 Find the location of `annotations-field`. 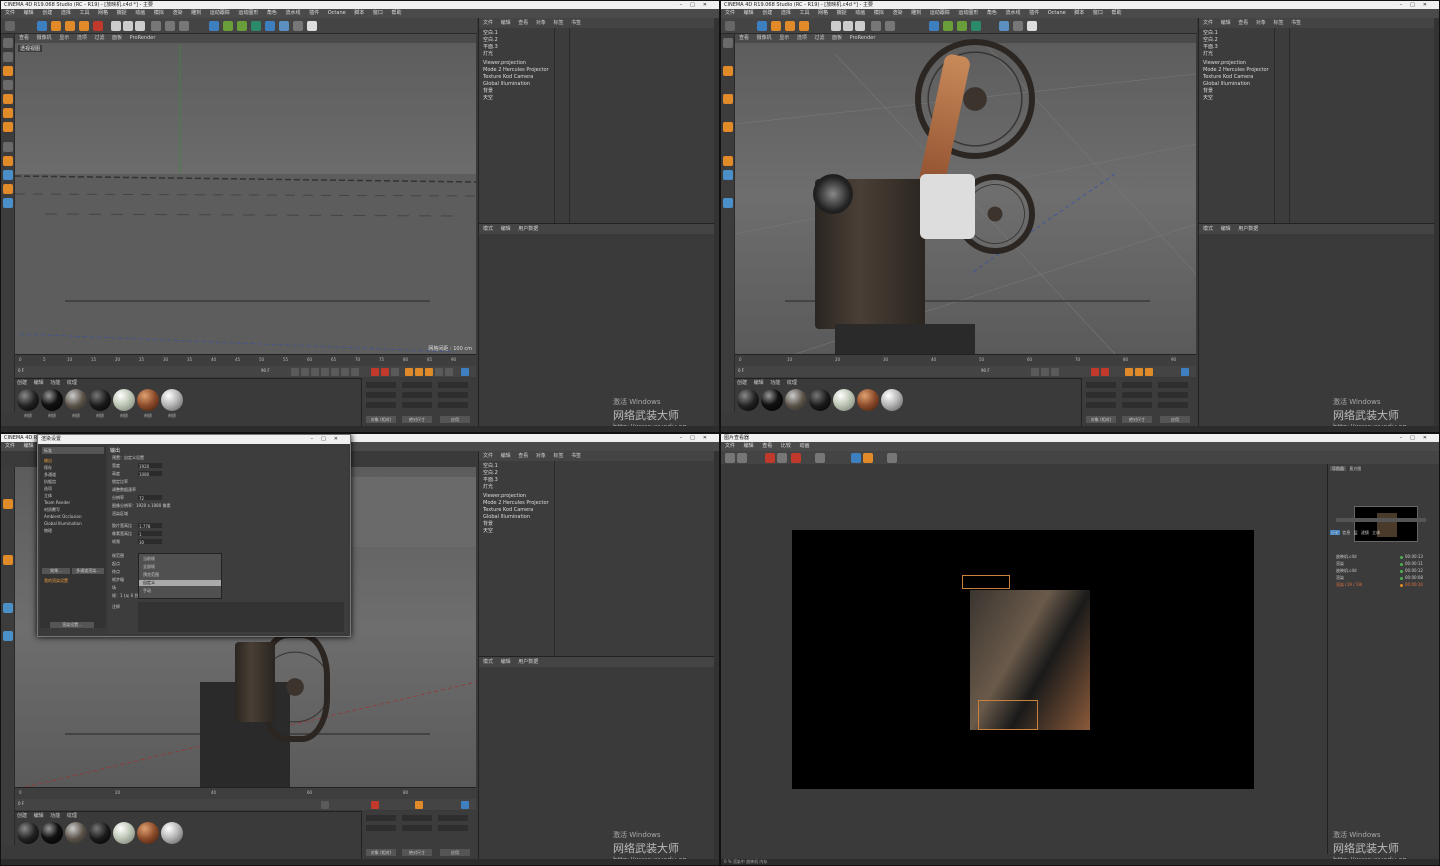

annotations-field is located at coordinates (241, 617).